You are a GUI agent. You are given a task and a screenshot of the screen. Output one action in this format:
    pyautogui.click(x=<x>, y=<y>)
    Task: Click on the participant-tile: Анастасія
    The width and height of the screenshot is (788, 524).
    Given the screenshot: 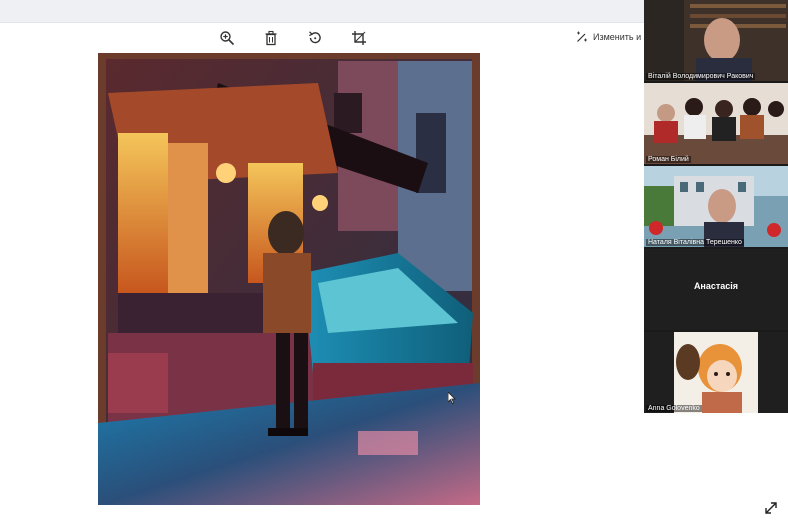 What is the action you would take?
    pyautogui.click(x=716, y=289)
    